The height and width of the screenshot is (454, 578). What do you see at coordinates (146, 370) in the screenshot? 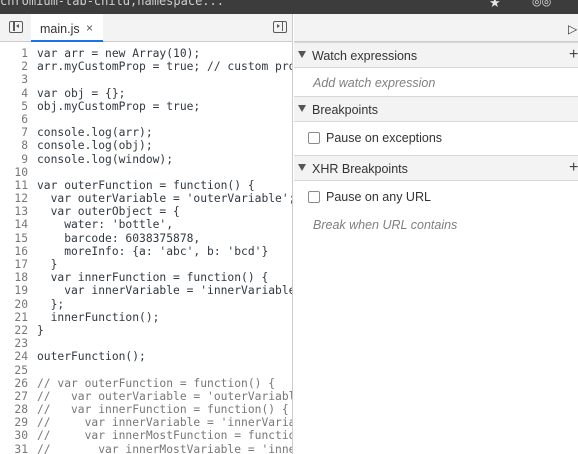
I see `code-line: 25` at bounding box center [146, 370].